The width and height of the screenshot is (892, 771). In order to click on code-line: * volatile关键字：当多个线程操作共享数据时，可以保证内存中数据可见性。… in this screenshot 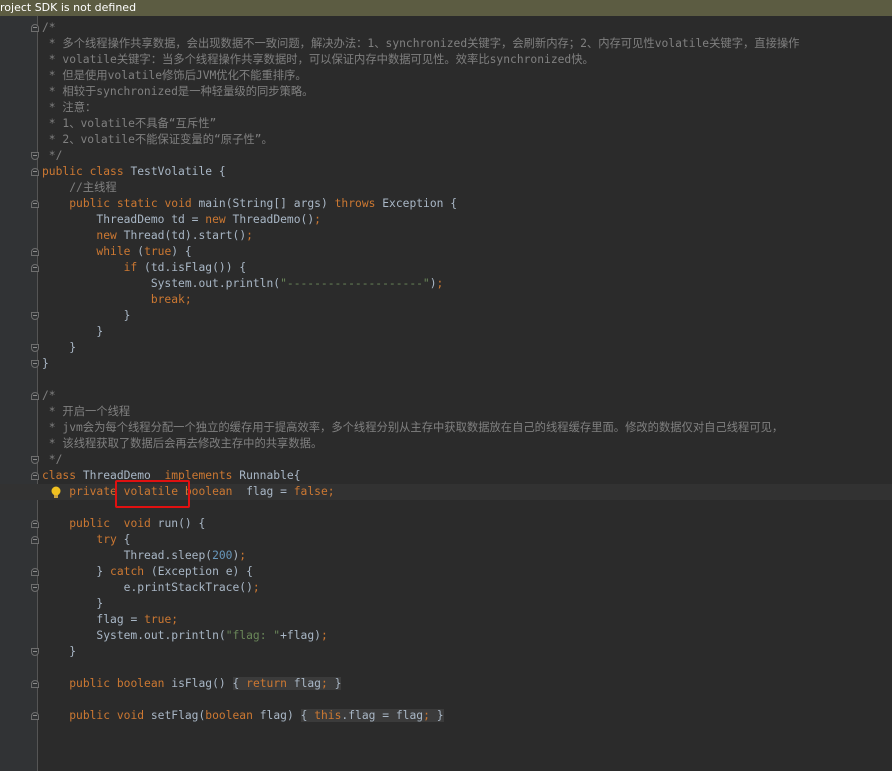, I will do `click(446, 60)`.